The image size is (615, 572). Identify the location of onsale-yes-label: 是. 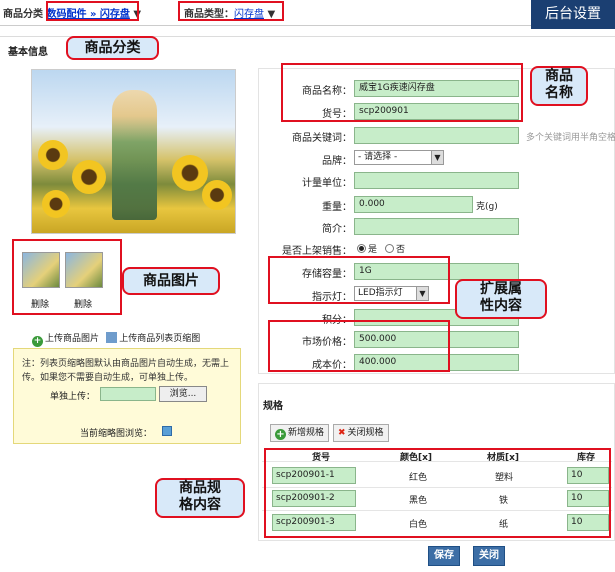
(373, 250).